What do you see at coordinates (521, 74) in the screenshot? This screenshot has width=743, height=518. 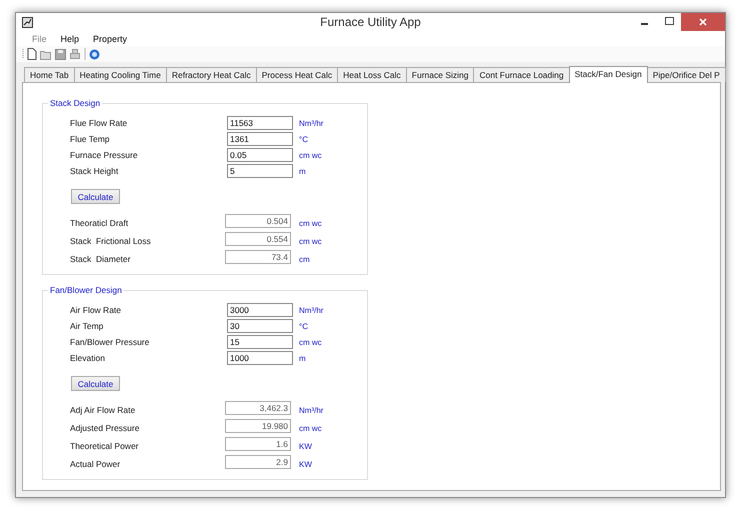 I see `tab: Cont Furnace Loading` at bounding box center [521, 74].